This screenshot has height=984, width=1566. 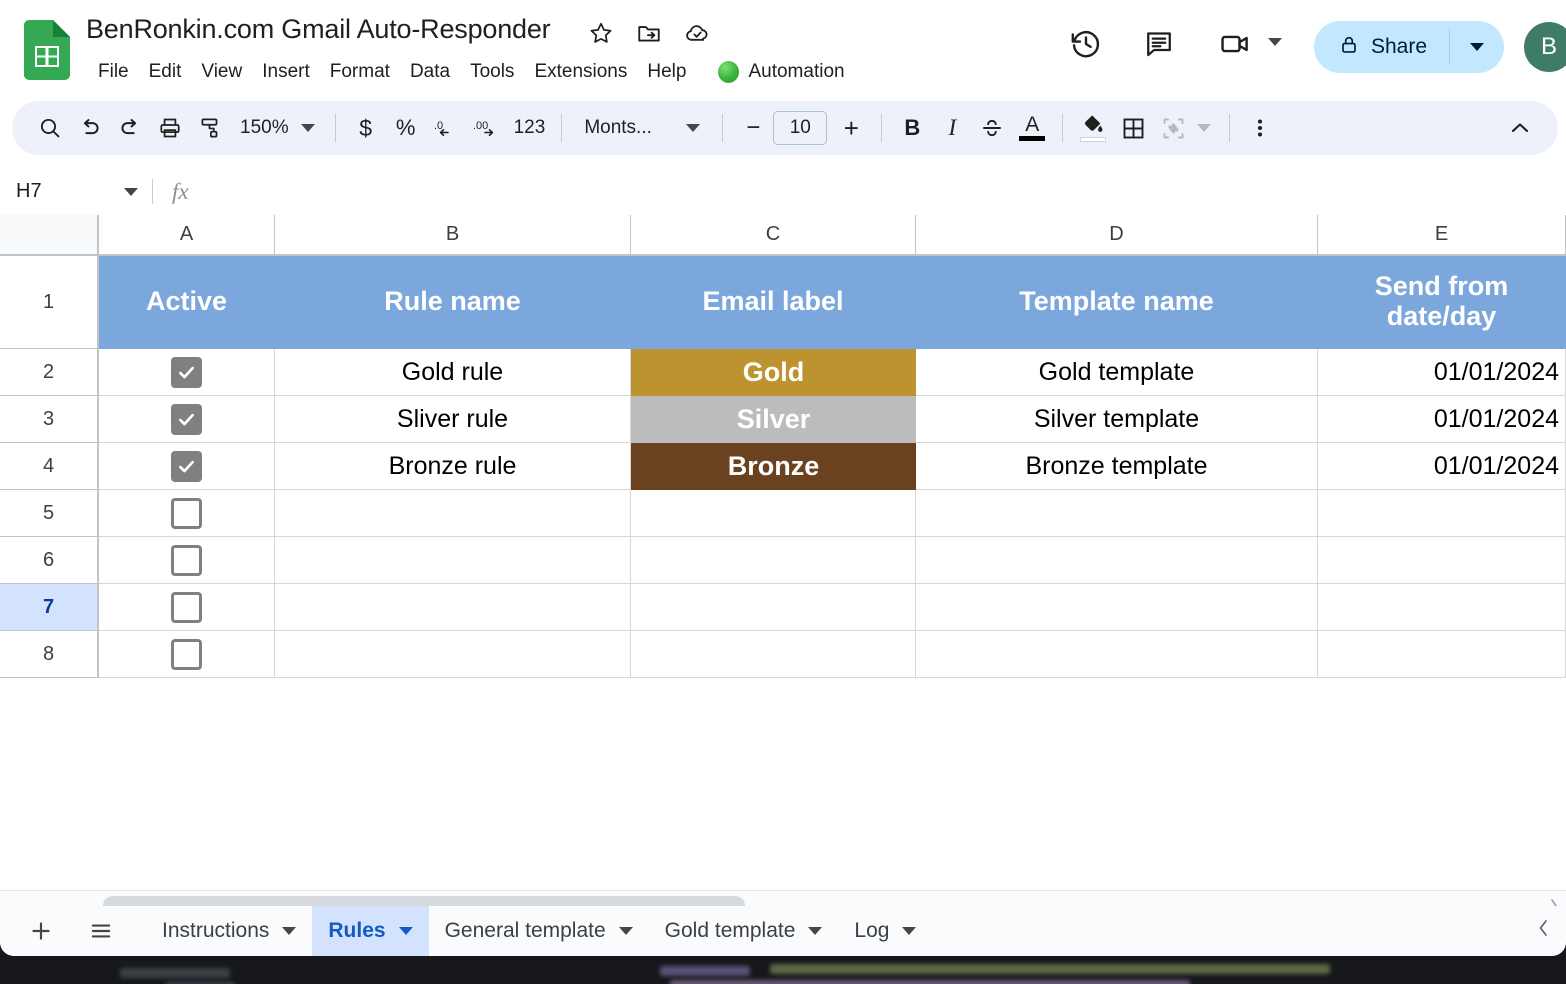 I want to click on menu-help: Help, so click(x=666, y=72).